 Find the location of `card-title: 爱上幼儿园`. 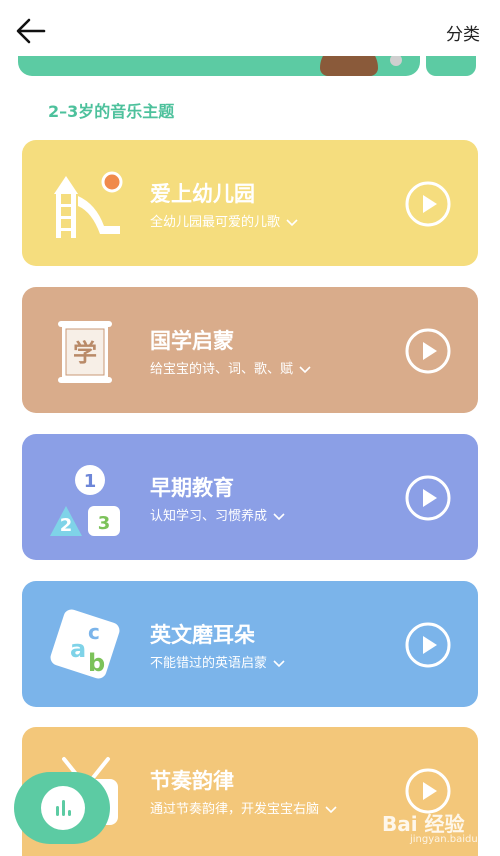

card-title: 爱上幼儿园 is located at coordinates (202, 194).